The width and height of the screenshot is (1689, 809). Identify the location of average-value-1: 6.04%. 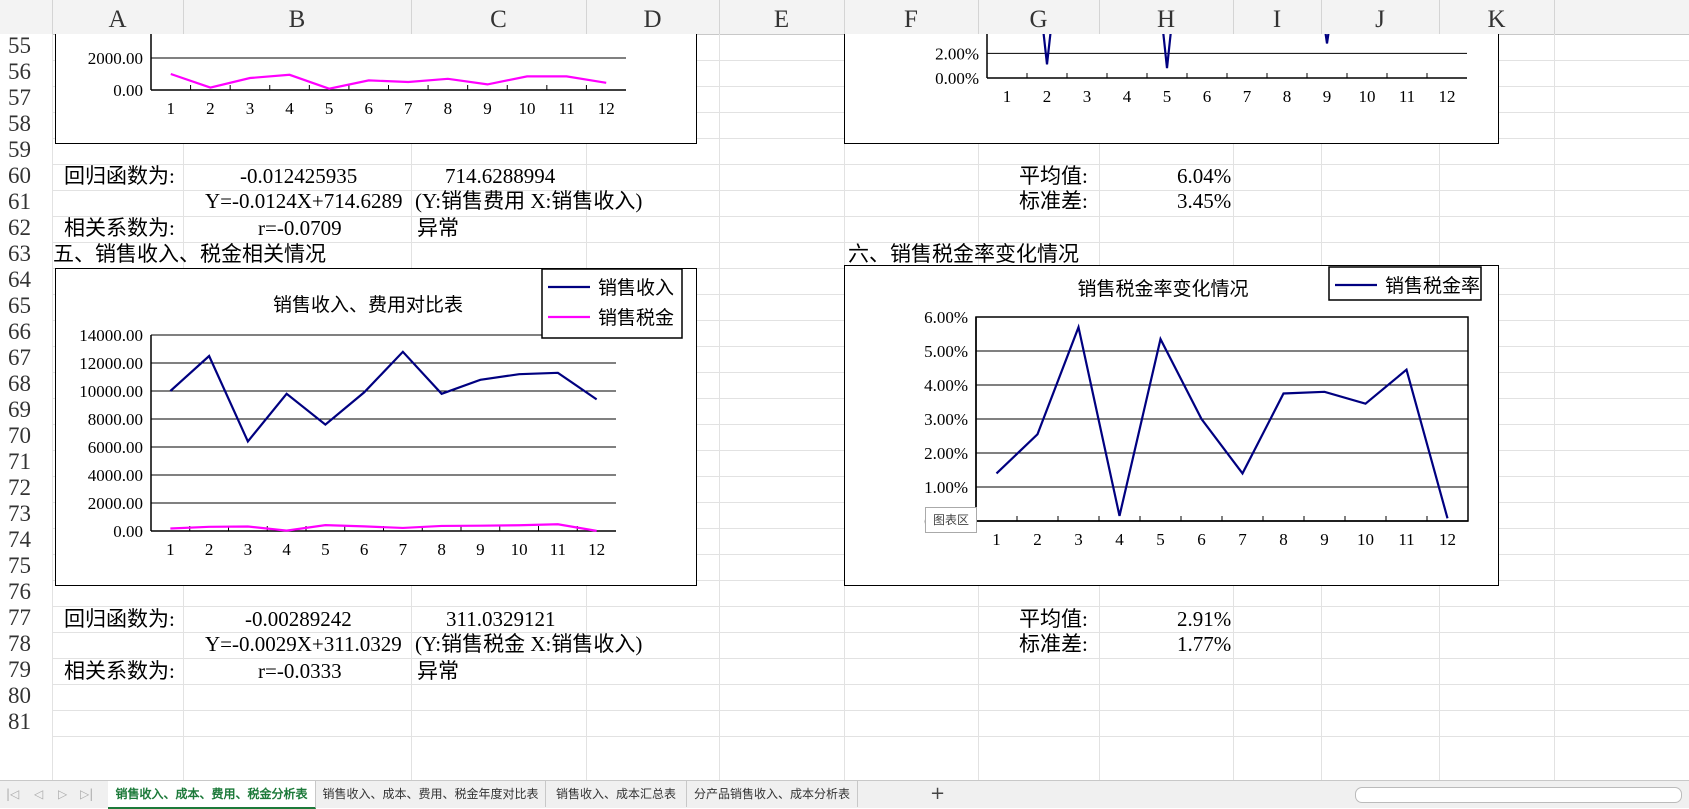
(1204, 176).